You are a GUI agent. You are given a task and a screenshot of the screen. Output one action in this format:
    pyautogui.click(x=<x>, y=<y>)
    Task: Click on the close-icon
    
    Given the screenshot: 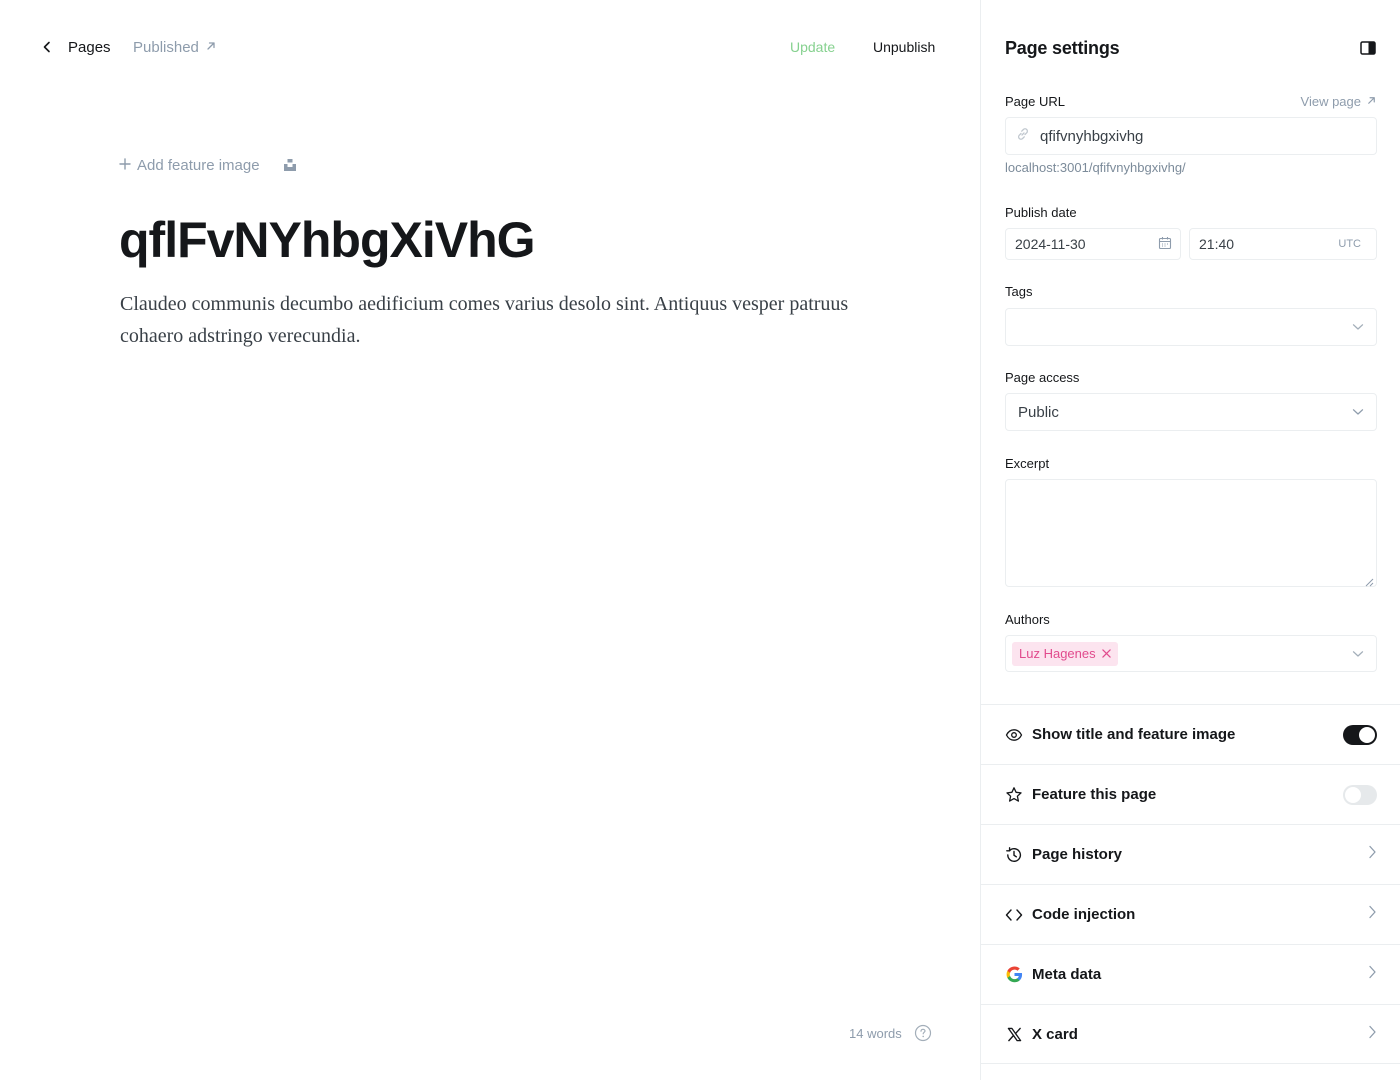 What is the action you would take?
    pyautogui.click(x=1107, y=654)
    